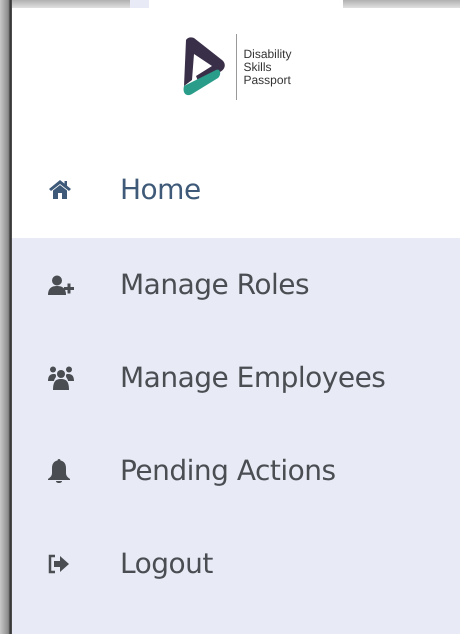 The width and height of the screenshot is (460, 634). Describe the element at coordinates (60, 189) in the screenshot. I see `home-icon` at that location.